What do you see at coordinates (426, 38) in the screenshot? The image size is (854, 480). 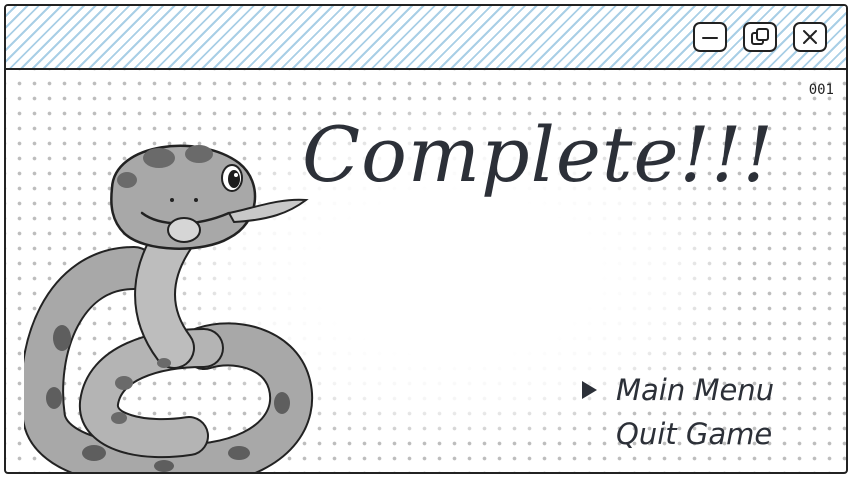 I see `title-bar` at bounding box center [426, 38].